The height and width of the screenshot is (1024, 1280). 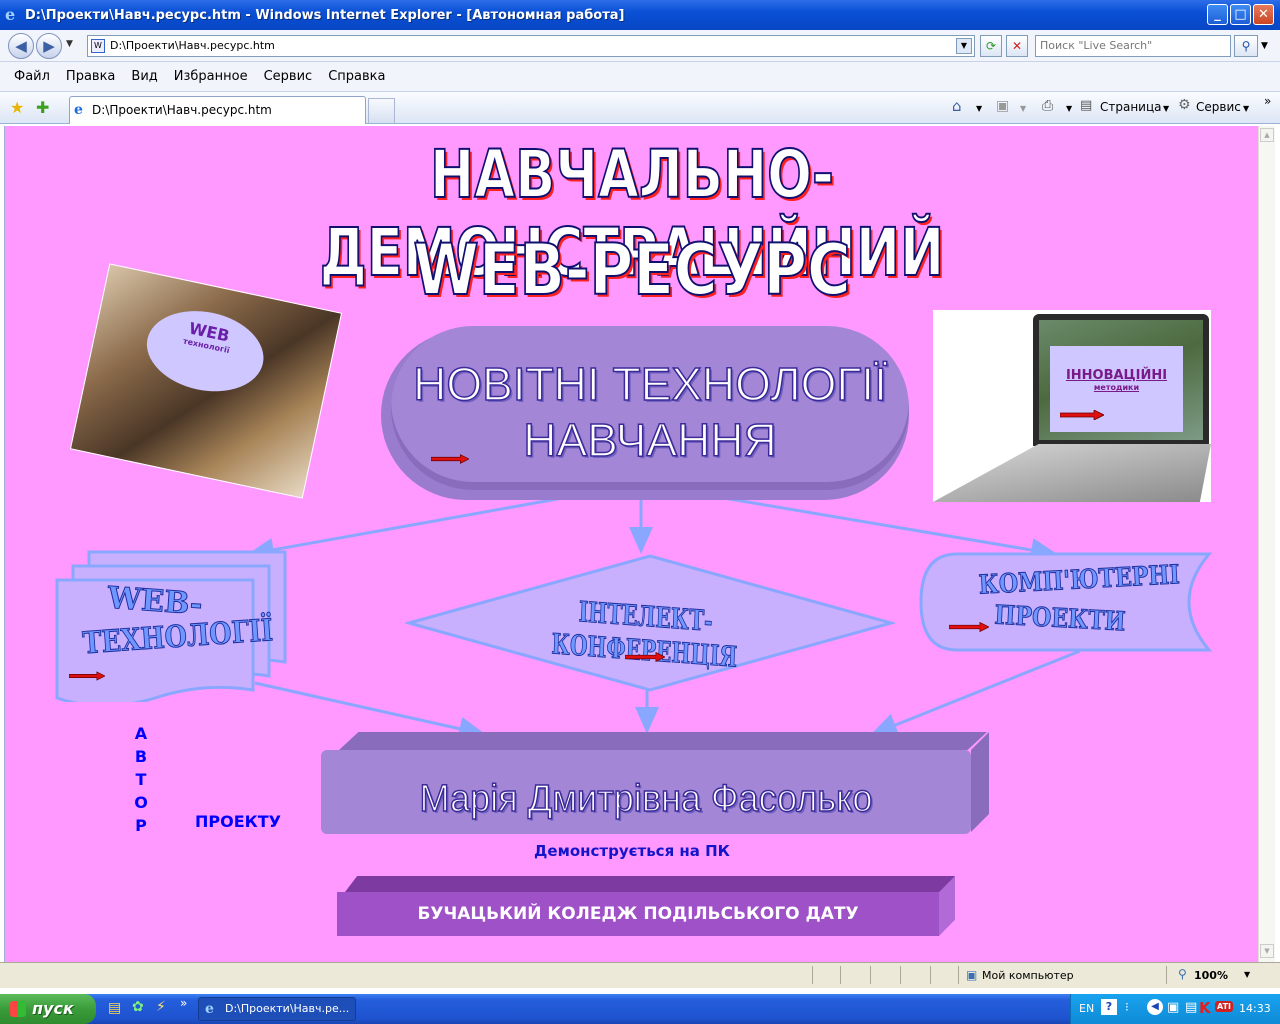 What do you see at coordinates (450, 459) in the screenshot?
I see `main-topic-arrow-icon` at bounding box center [450, 459].